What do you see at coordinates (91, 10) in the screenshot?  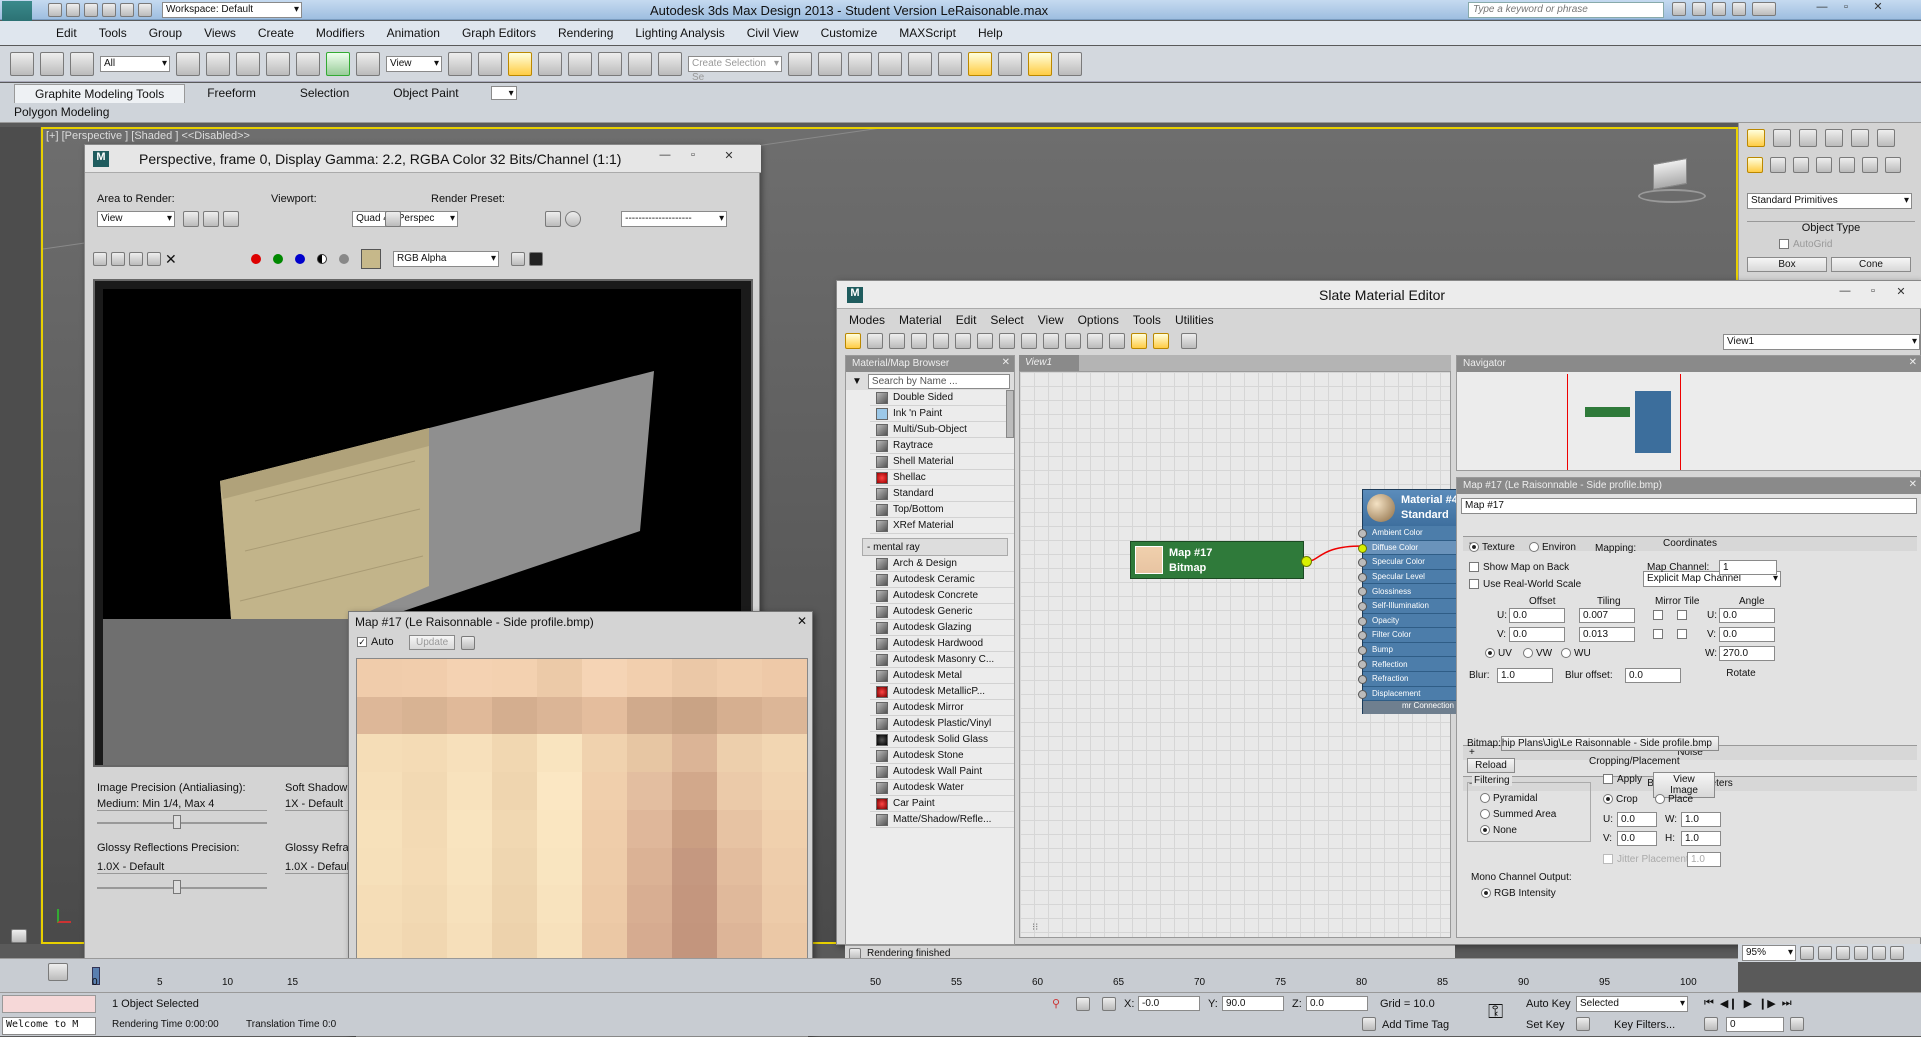 I see `save-icon` at bounding box center [91, 10].